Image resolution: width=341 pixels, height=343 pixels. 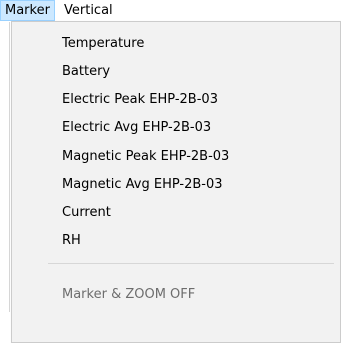 What do you see at coordinates (86, 213) in the screenshot?
I see `menu-item-current: Current` at bounding box center [86, 213].